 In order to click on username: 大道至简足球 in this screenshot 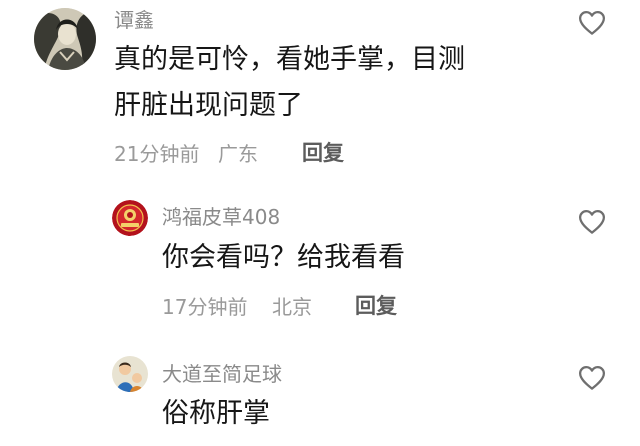, I will do `click(222, 374)`.